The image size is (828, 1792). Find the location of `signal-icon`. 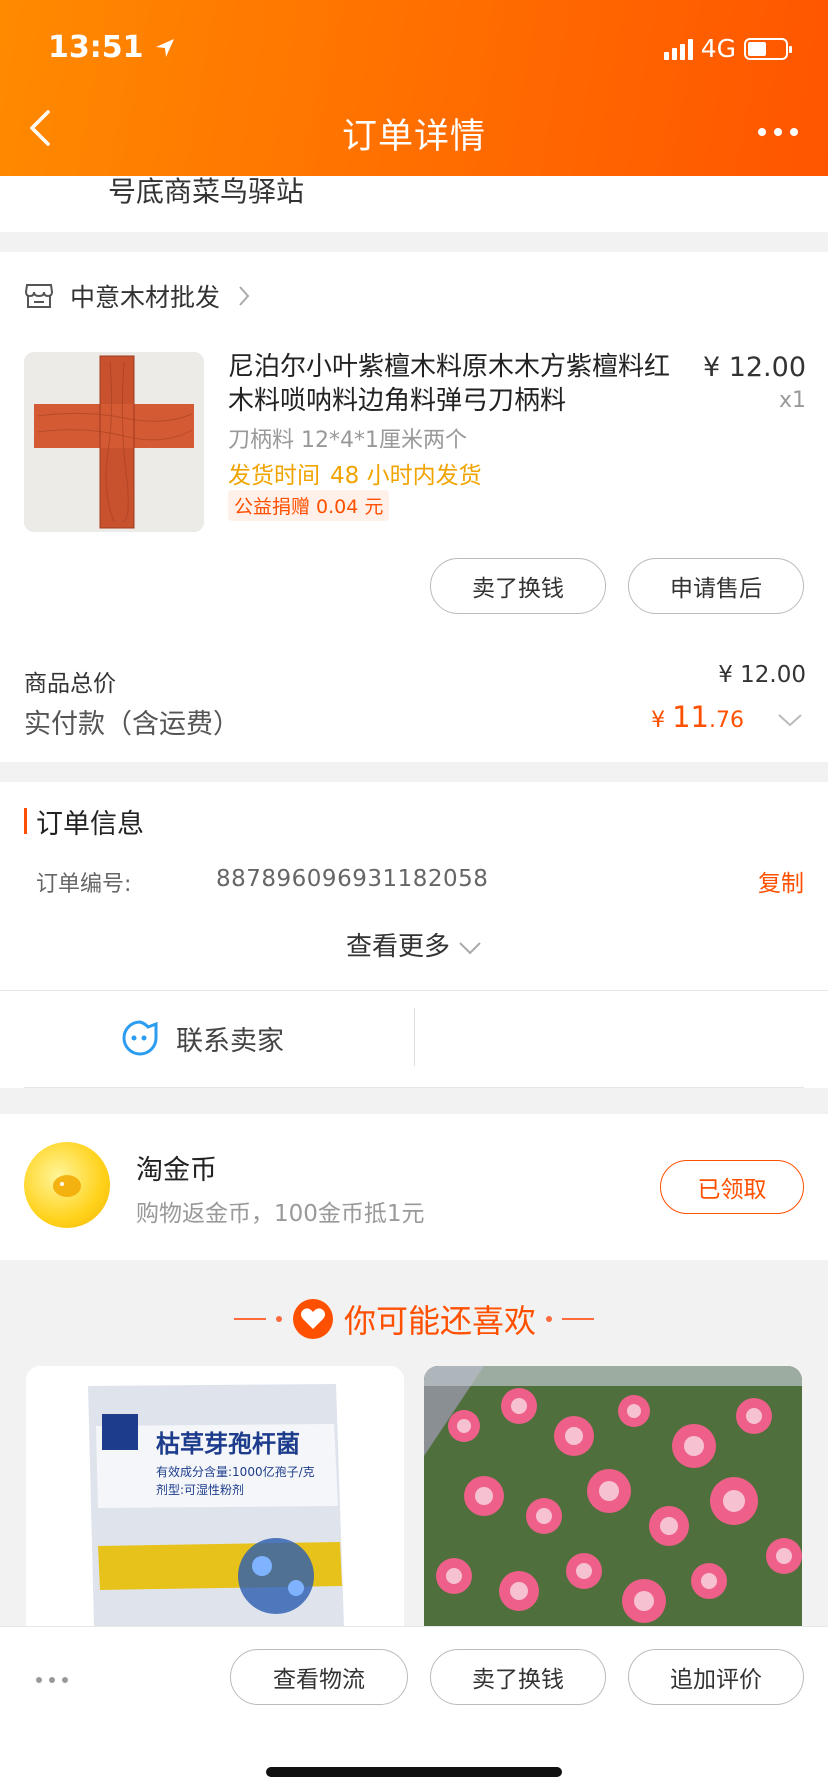

signal-icon is located at coordinates (678, 49).